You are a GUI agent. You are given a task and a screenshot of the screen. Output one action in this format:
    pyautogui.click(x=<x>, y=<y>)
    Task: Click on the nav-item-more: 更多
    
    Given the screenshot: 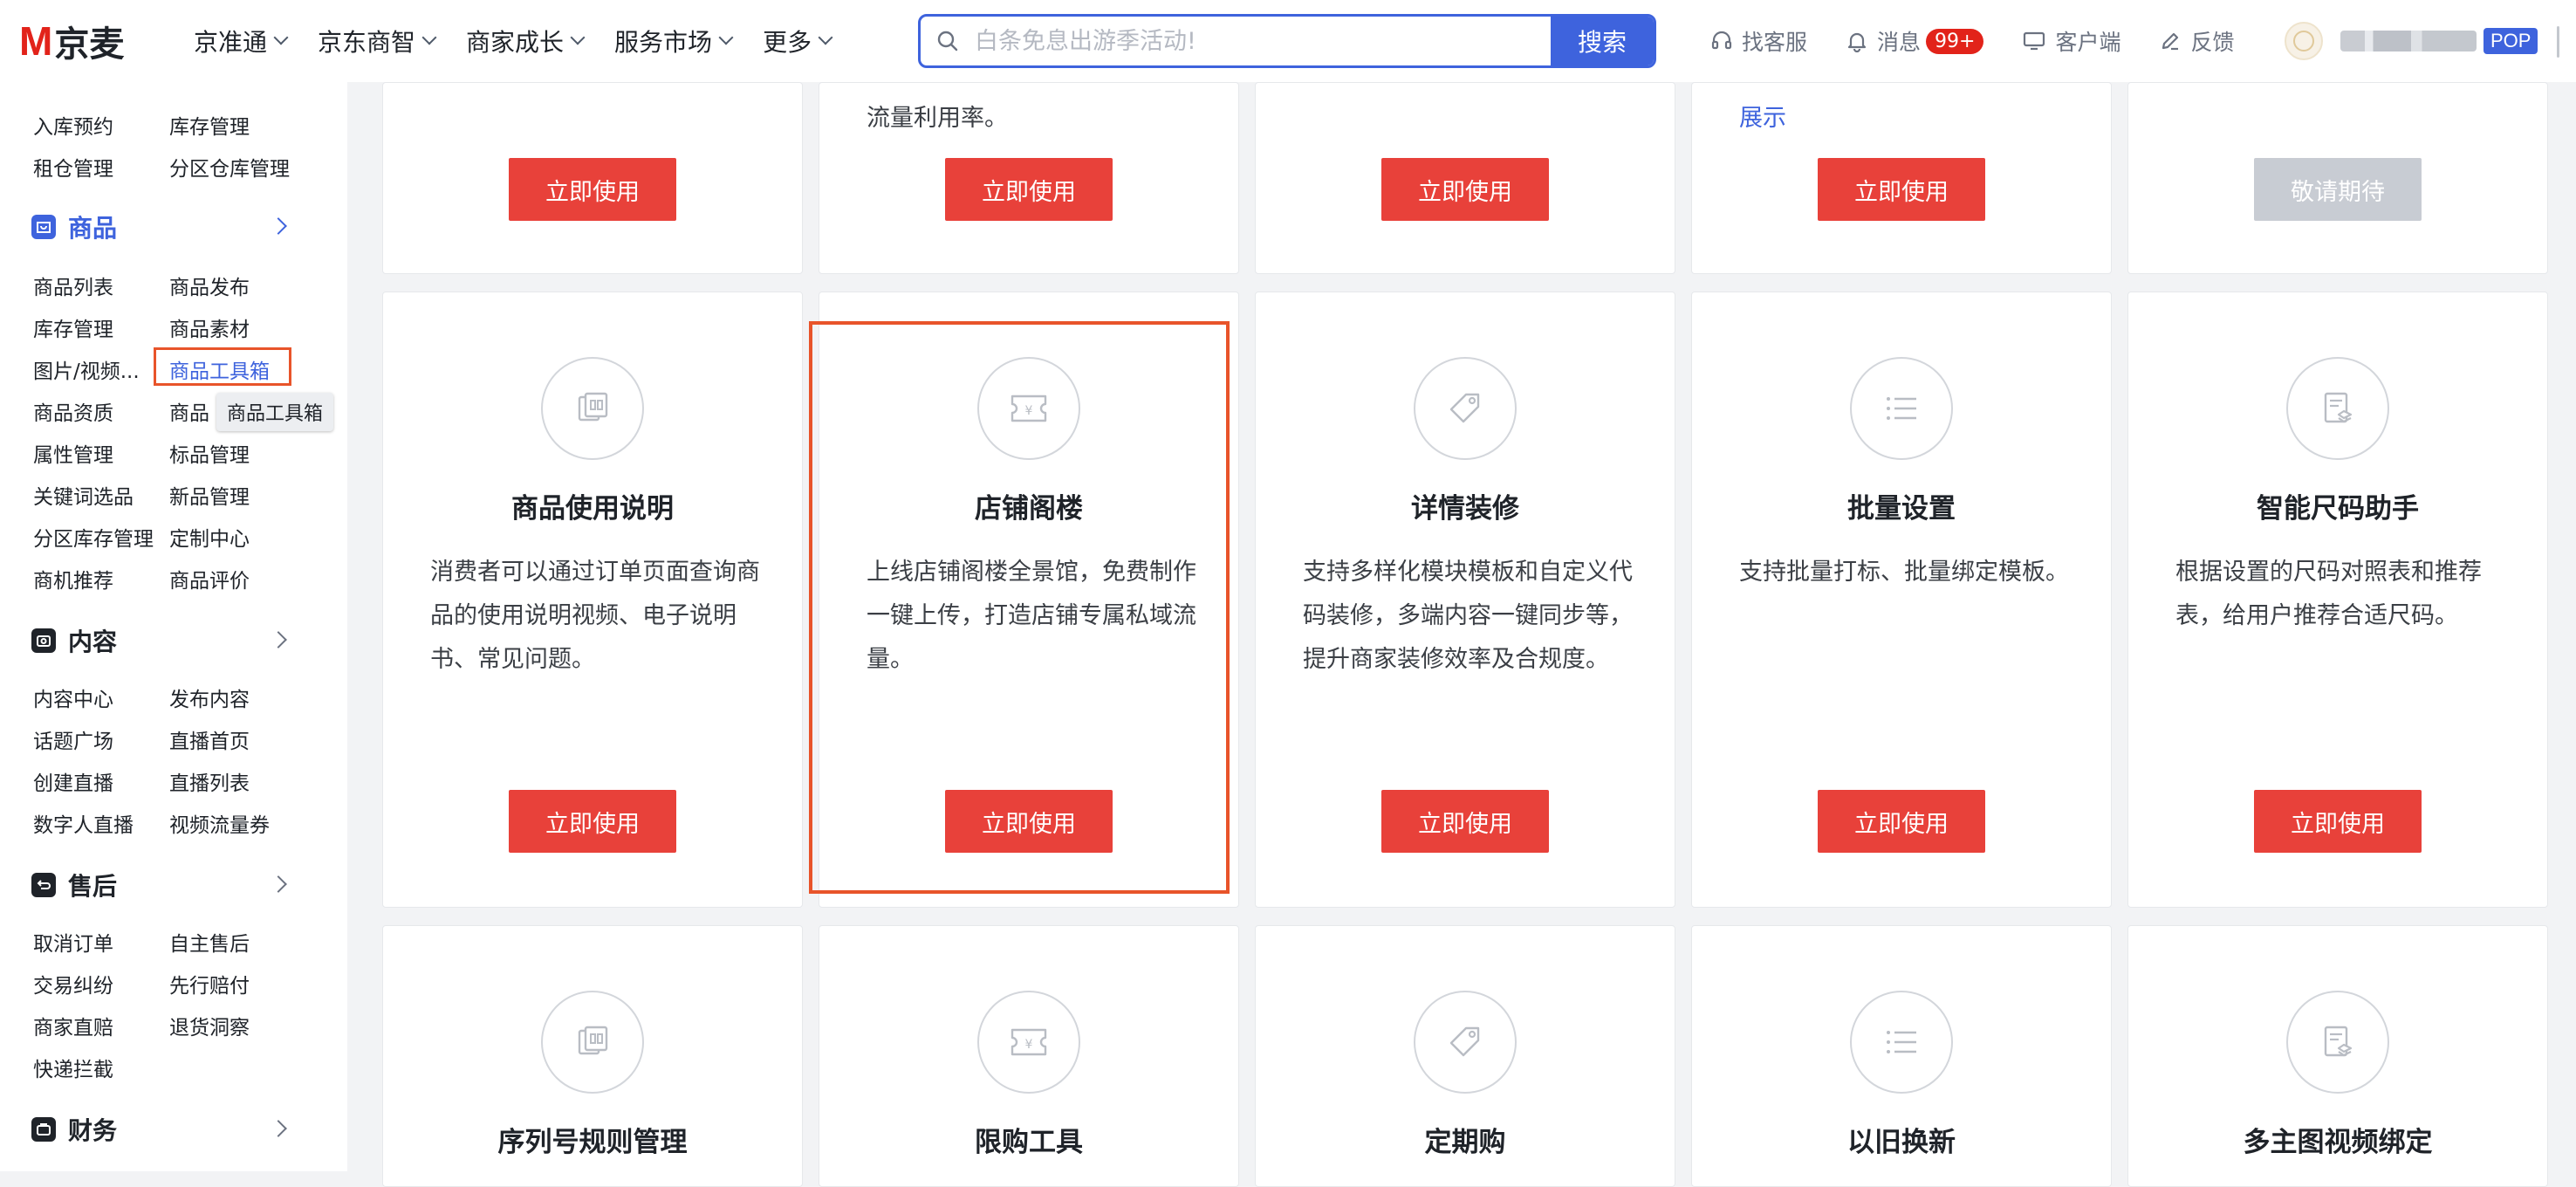 What is the action you would take?
    pyautogui.click(x=798, y=41)
    